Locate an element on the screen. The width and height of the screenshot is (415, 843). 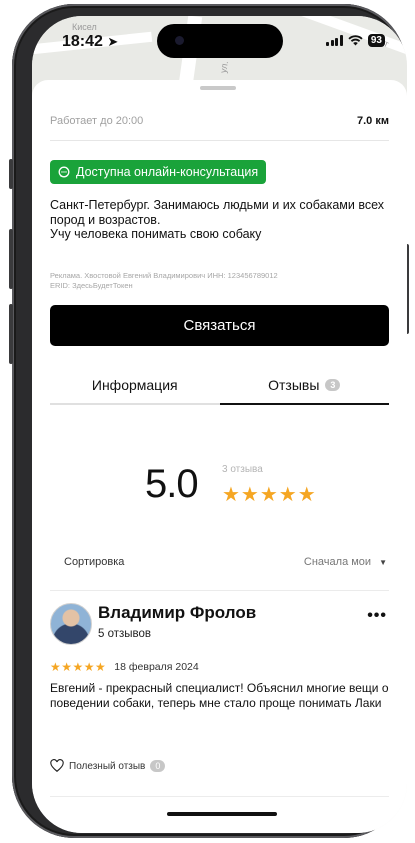
battery-indicator: 93 is located at coordinates (376, 40).